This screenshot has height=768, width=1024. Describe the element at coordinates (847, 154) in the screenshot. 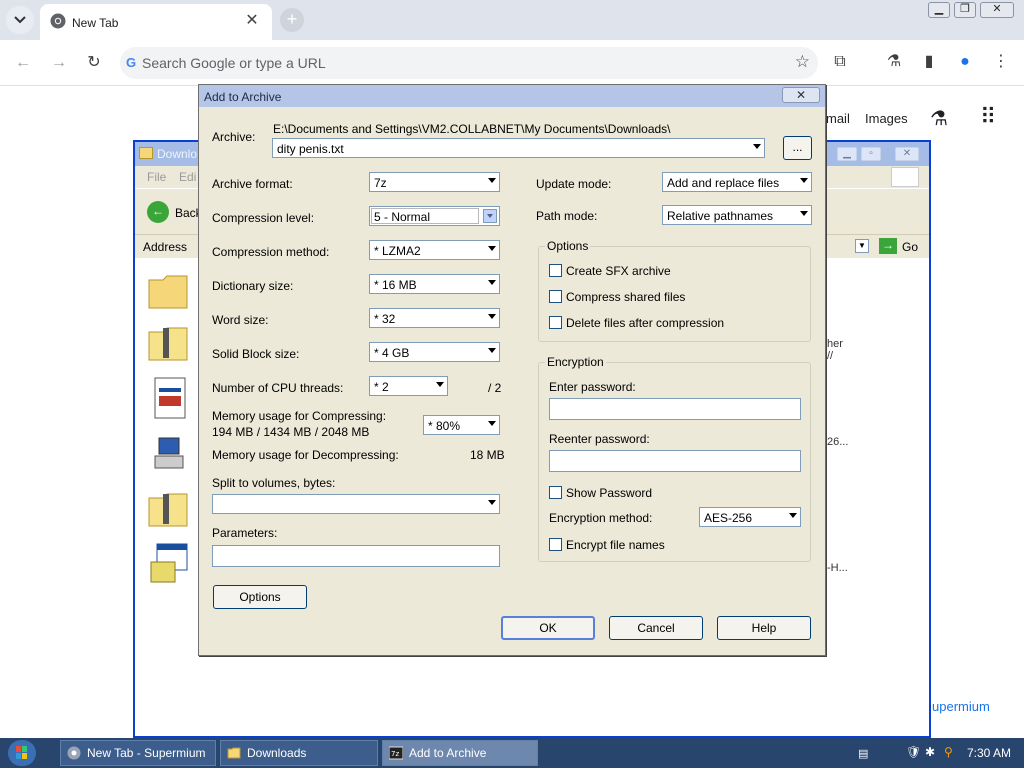

I see `explorer-minimize-button: ▁` at that location.